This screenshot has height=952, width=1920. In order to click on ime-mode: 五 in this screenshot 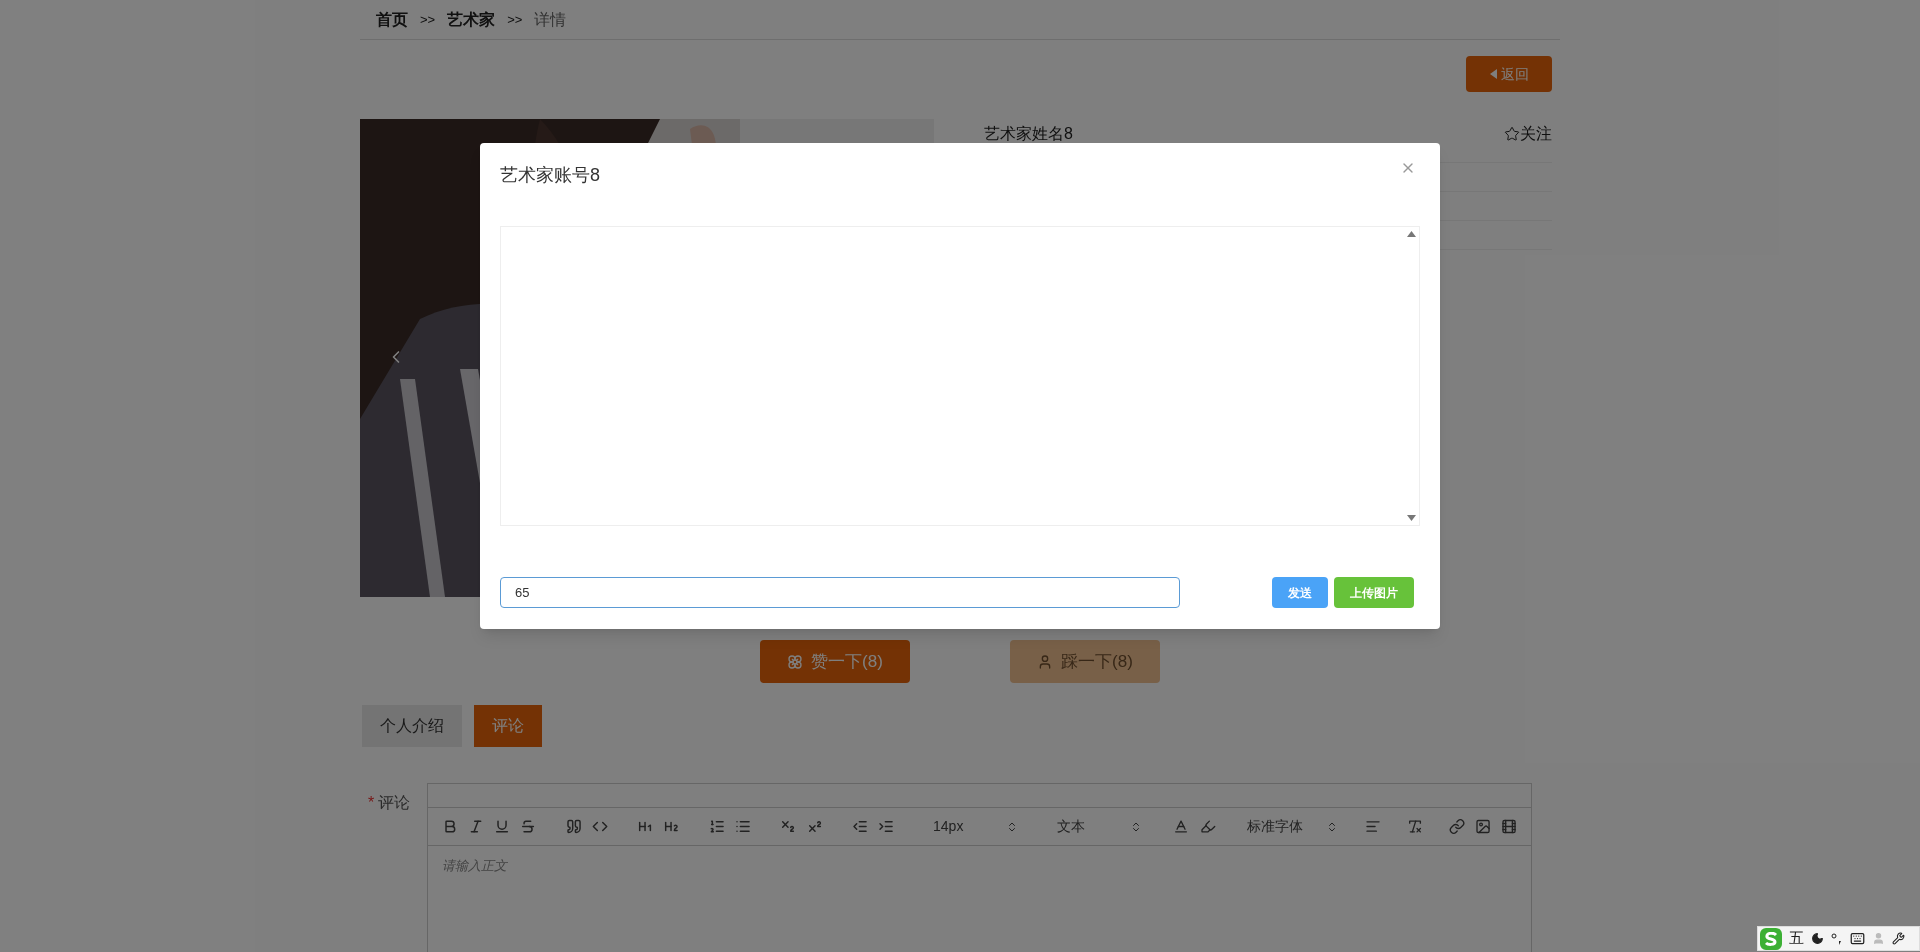, I will do `click(1796, 938)`.